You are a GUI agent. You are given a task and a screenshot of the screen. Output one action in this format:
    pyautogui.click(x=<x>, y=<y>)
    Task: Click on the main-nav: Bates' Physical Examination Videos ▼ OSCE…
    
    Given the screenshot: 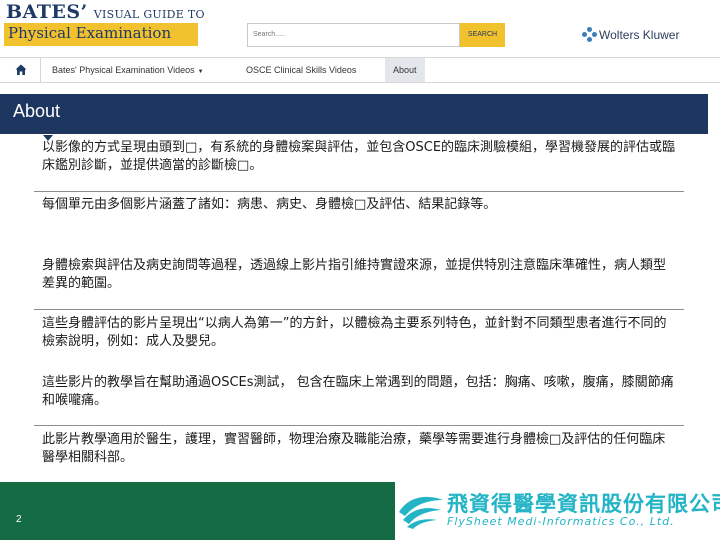 What is the action you would take?
    pyautogui.click(x=360, y=70)
    